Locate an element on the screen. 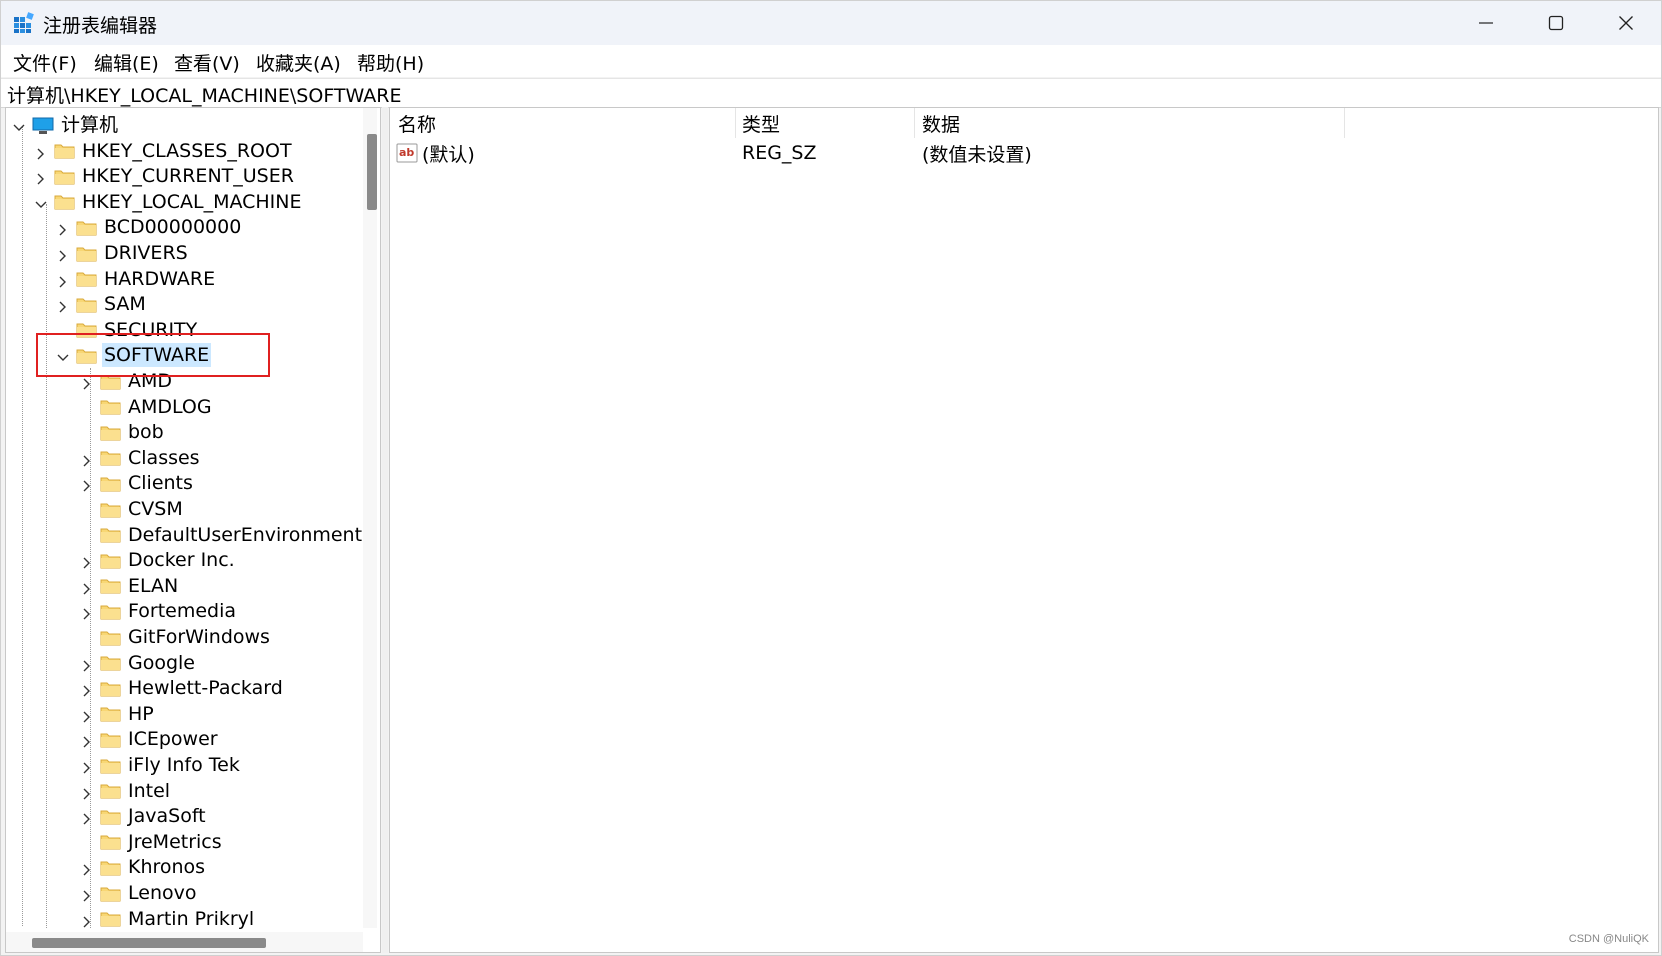 This screenshot has height=956, width=1662. tree-vertical-scrollbar is located at coordinates (370, 518).